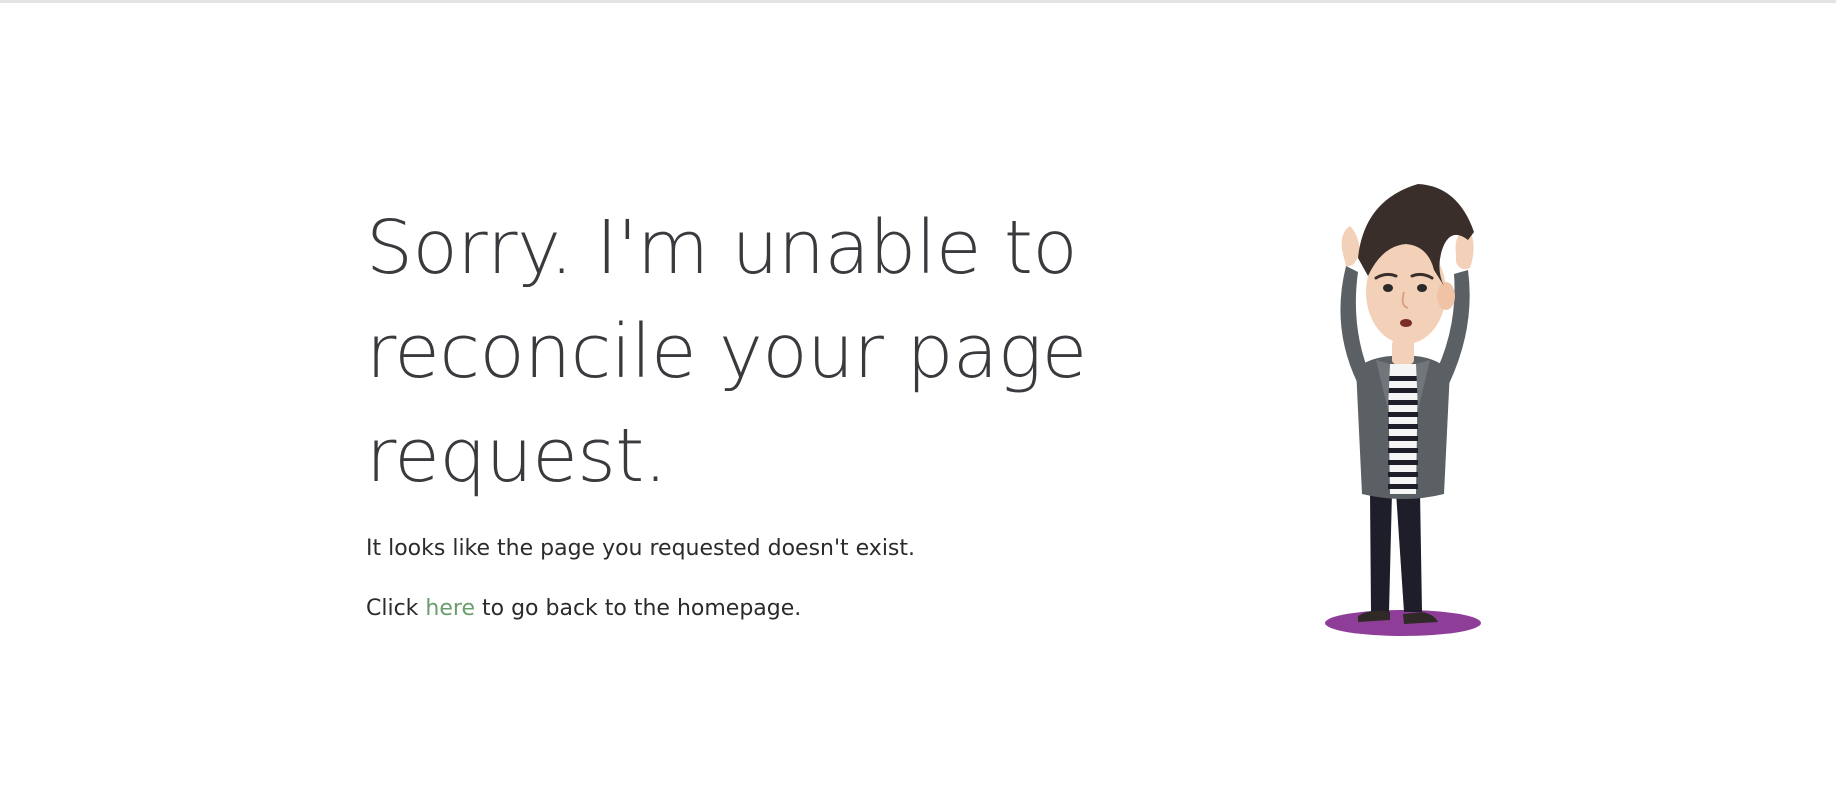 The image size is (1836, 788). Describe the element at coordinates (918, 1) in the screenshot. I see `top-divider` at that location.